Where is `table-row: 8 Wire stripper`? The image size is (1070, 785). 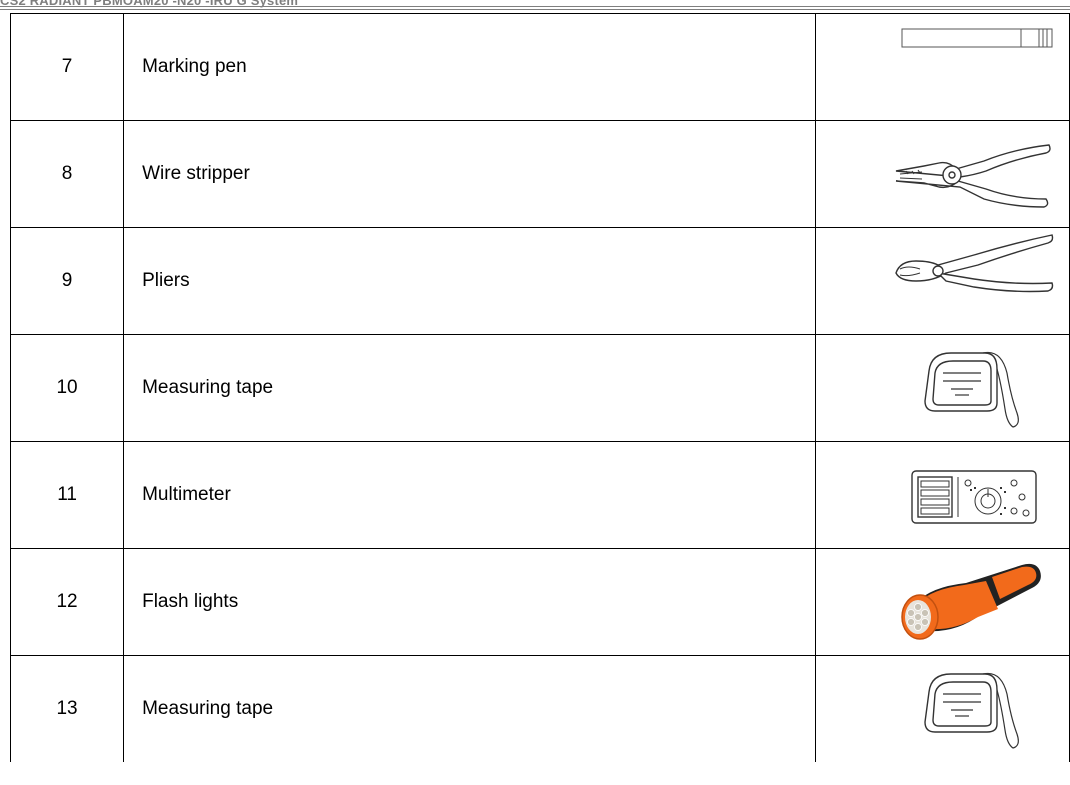
table-row: 8 Wire stripper is located at coordinates (539, 174).